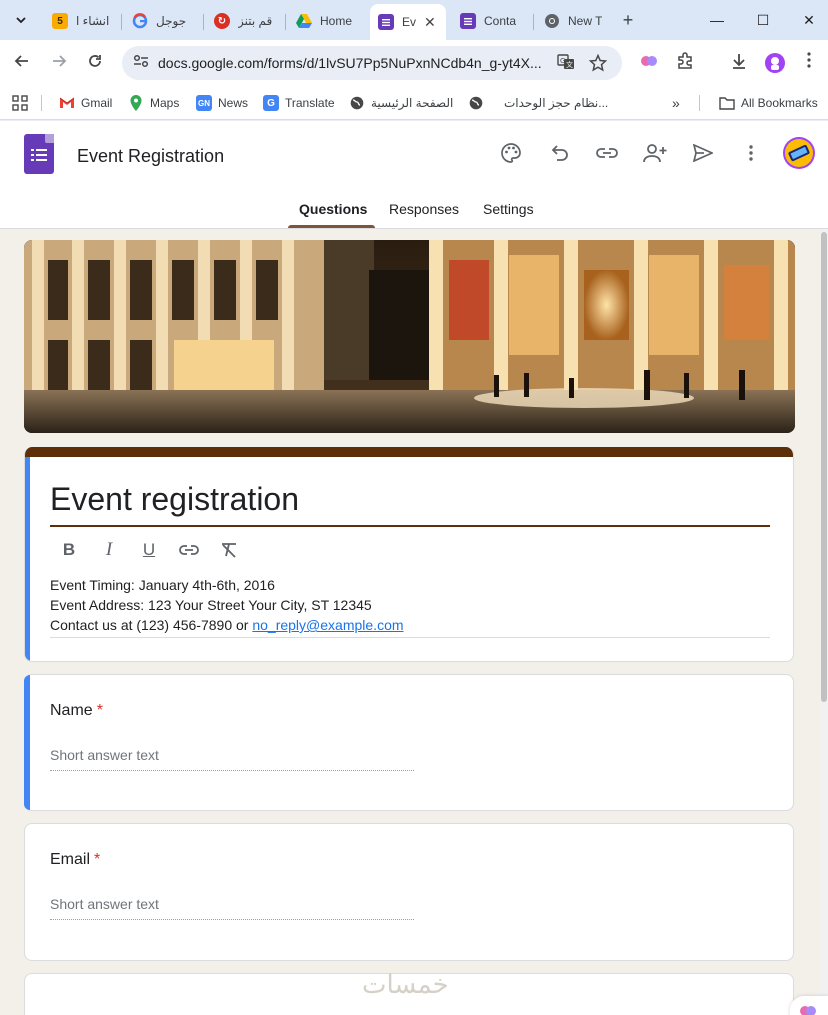  I want to click on undo-icon, so click(559, 153).